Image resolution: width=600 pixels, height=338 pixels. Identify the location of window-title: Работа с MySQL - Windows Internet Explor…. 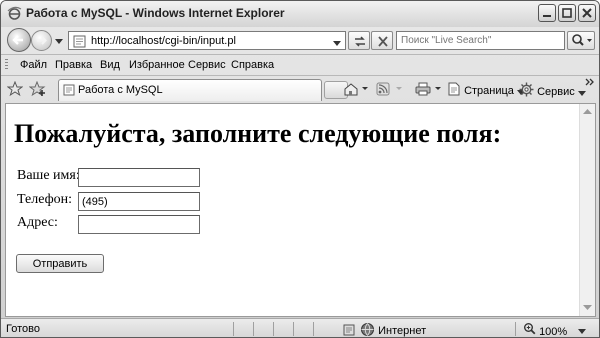
(155, 13).